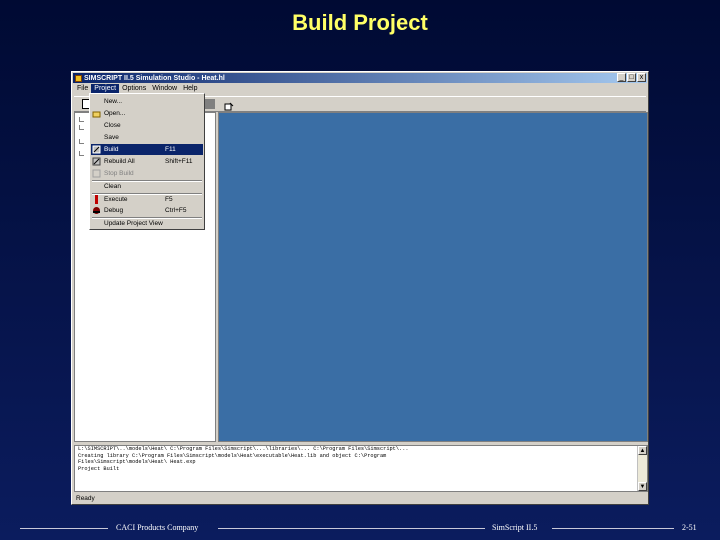 The image size is (720, 540). I want to click on menu-item-rebuild-all: Rebuild All Shift+F11, so click(147, 161).